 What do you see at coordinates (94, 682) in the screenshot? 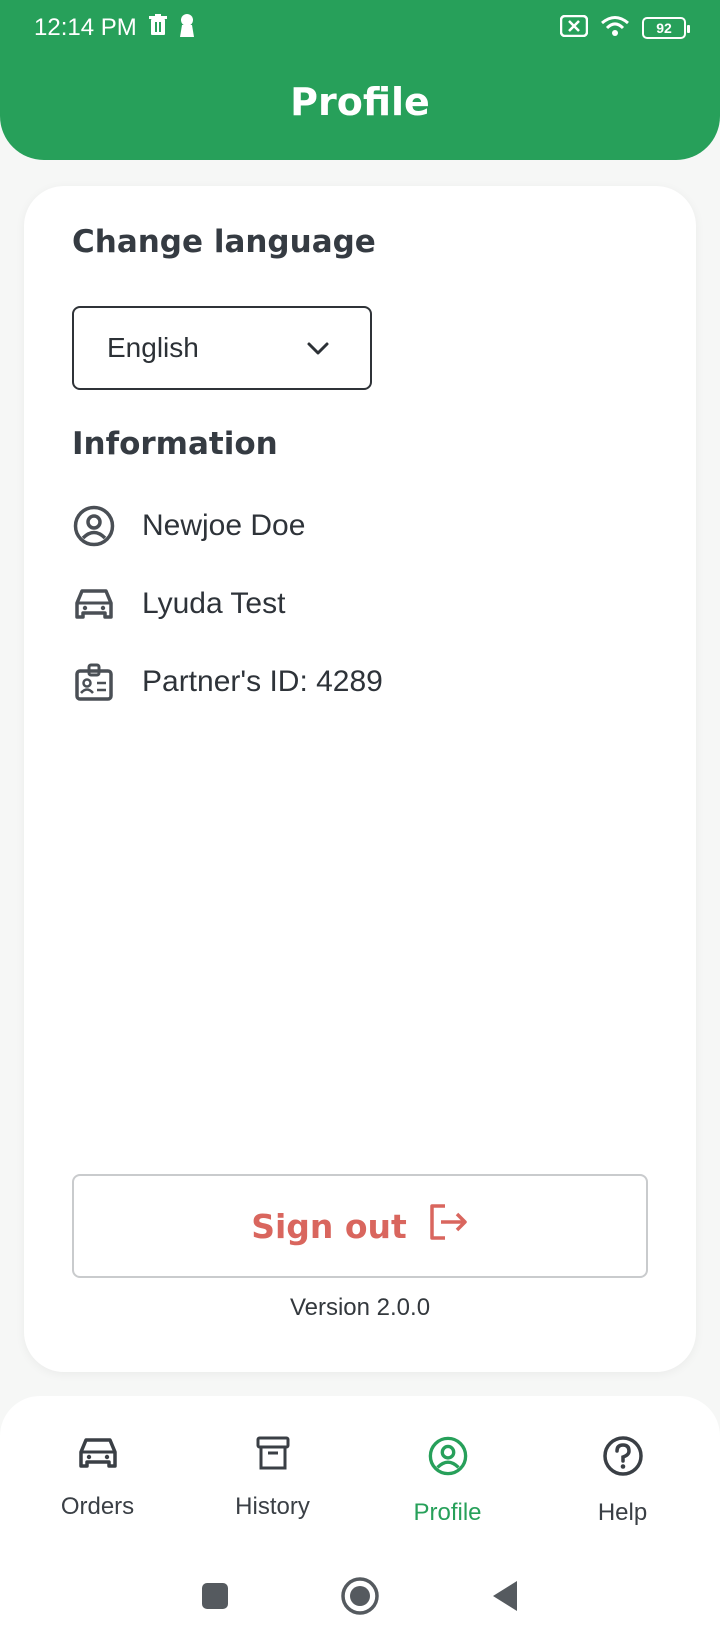
I see `id-badge-icon` at bounding box center [94, 682].